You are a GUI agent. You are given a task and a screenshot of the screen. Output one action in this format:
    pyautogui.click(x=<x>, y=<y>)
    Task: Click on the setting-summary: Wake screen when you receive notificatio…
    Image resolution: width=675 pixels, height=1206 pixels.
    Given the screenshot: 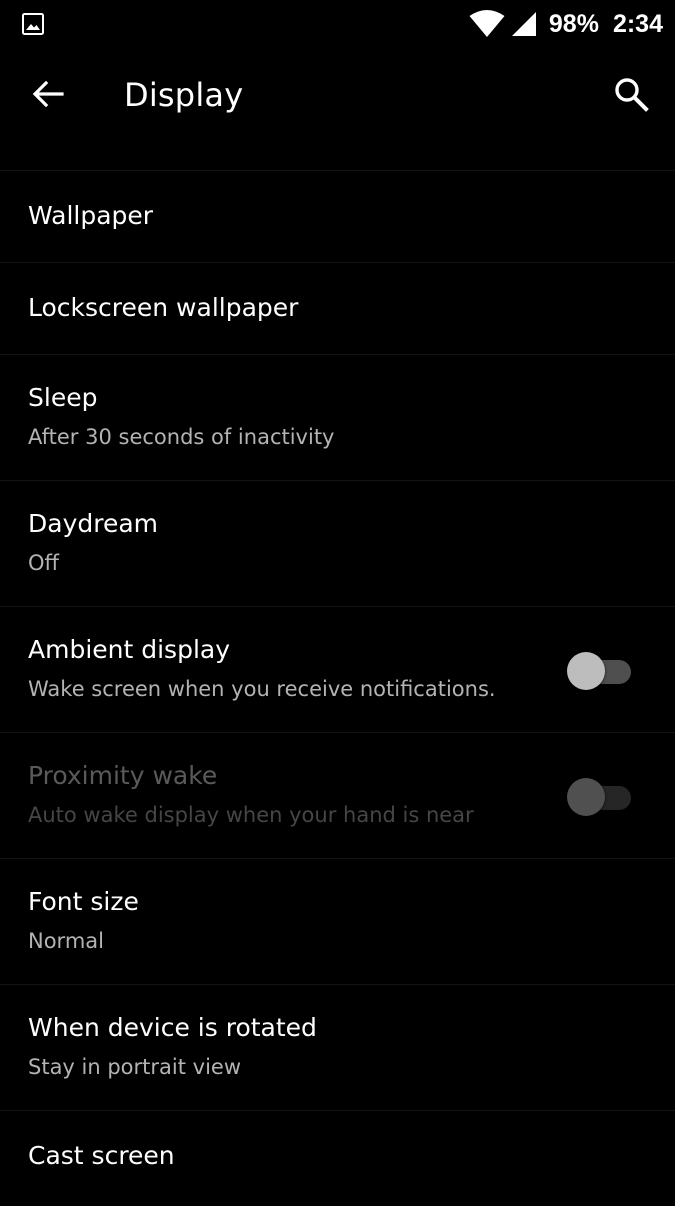 What is the action you would take?
    pyautogui.click(x=262, y=689)
    